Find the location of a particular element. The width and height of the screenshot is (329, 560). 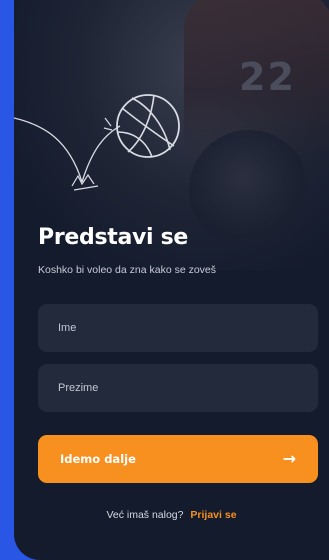

login-prompt: Već imaš nalog? Prijavi se is located at coordinates (171, 515).